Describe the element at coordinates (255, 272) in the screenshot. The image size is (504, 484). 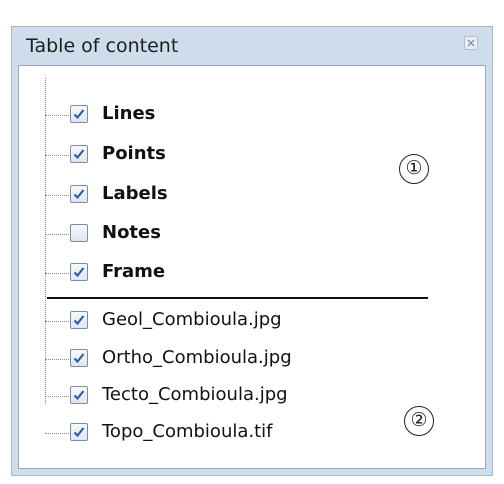
I see `layer-item-frame: Frame` at that location.